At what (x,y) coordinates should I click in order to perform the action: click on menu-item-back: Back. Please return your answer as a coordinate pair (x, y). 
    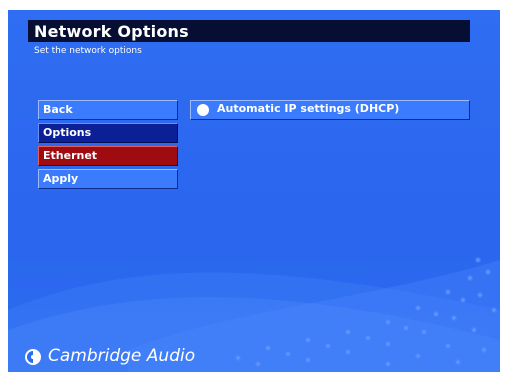
    Looking at the image, I should click on (108, 110).